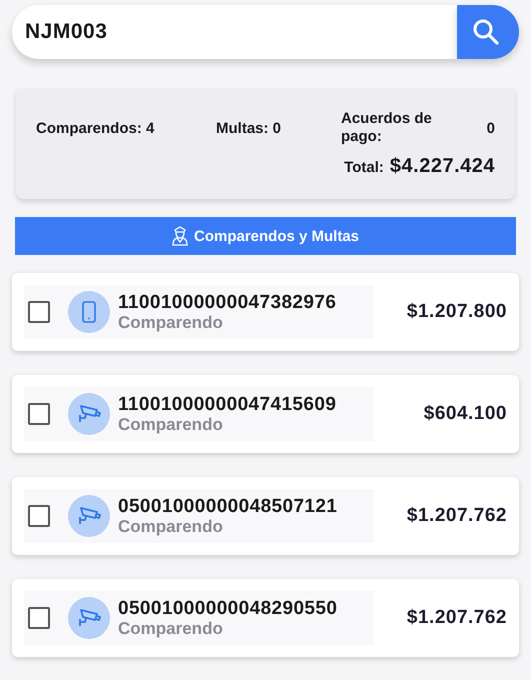 The width and height of the screenshot is (531, 680). What do you see at coordinates (228, 506) in the screenshot?
I see `fine-number: 05001000000048507121` at bounding box center [228, 506].